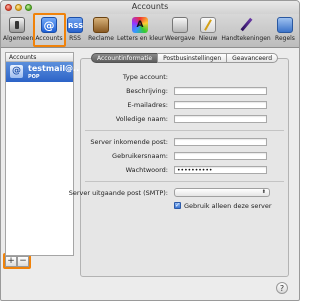 This screenshot has width=320, height=301. I want to click on add-remove-controls: + −, so click(17, 261).